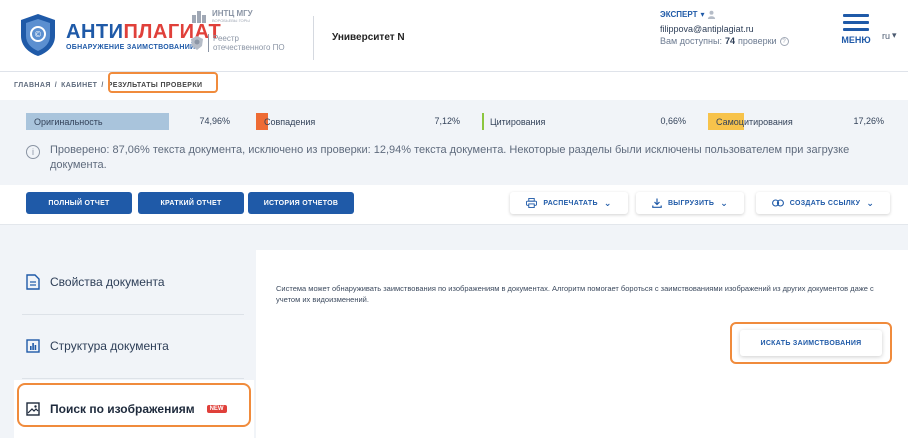  Describe the element at coordinates (131, 121) in the screenshot. I see `stat-originality: Оригинальность 74,96%` at that location.